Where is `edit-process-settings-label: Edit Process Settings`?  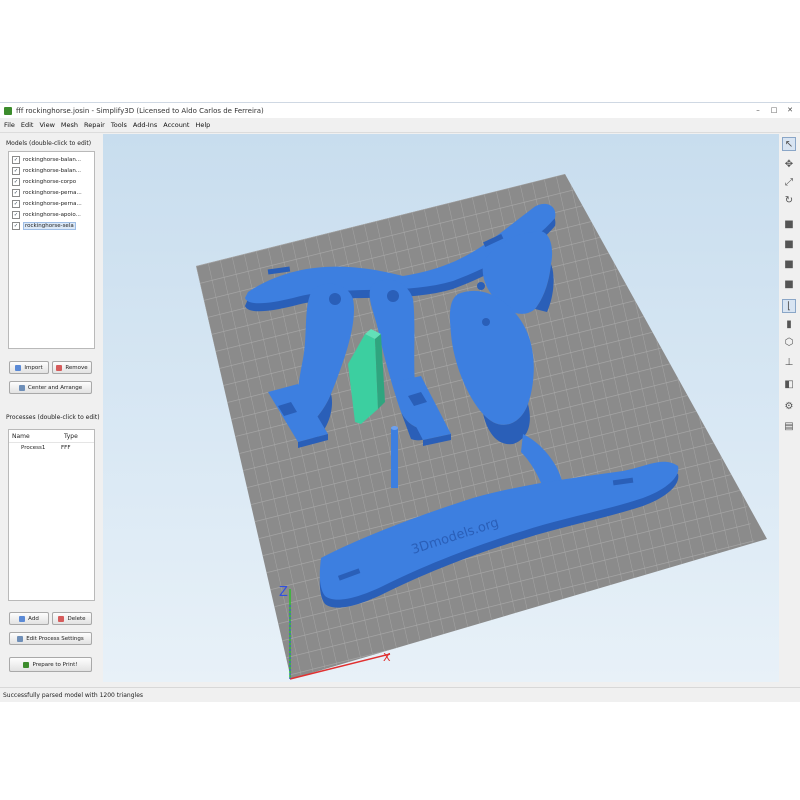 edit-process-settings-label: Edit Process Settings is located at coordinates (55, 638).